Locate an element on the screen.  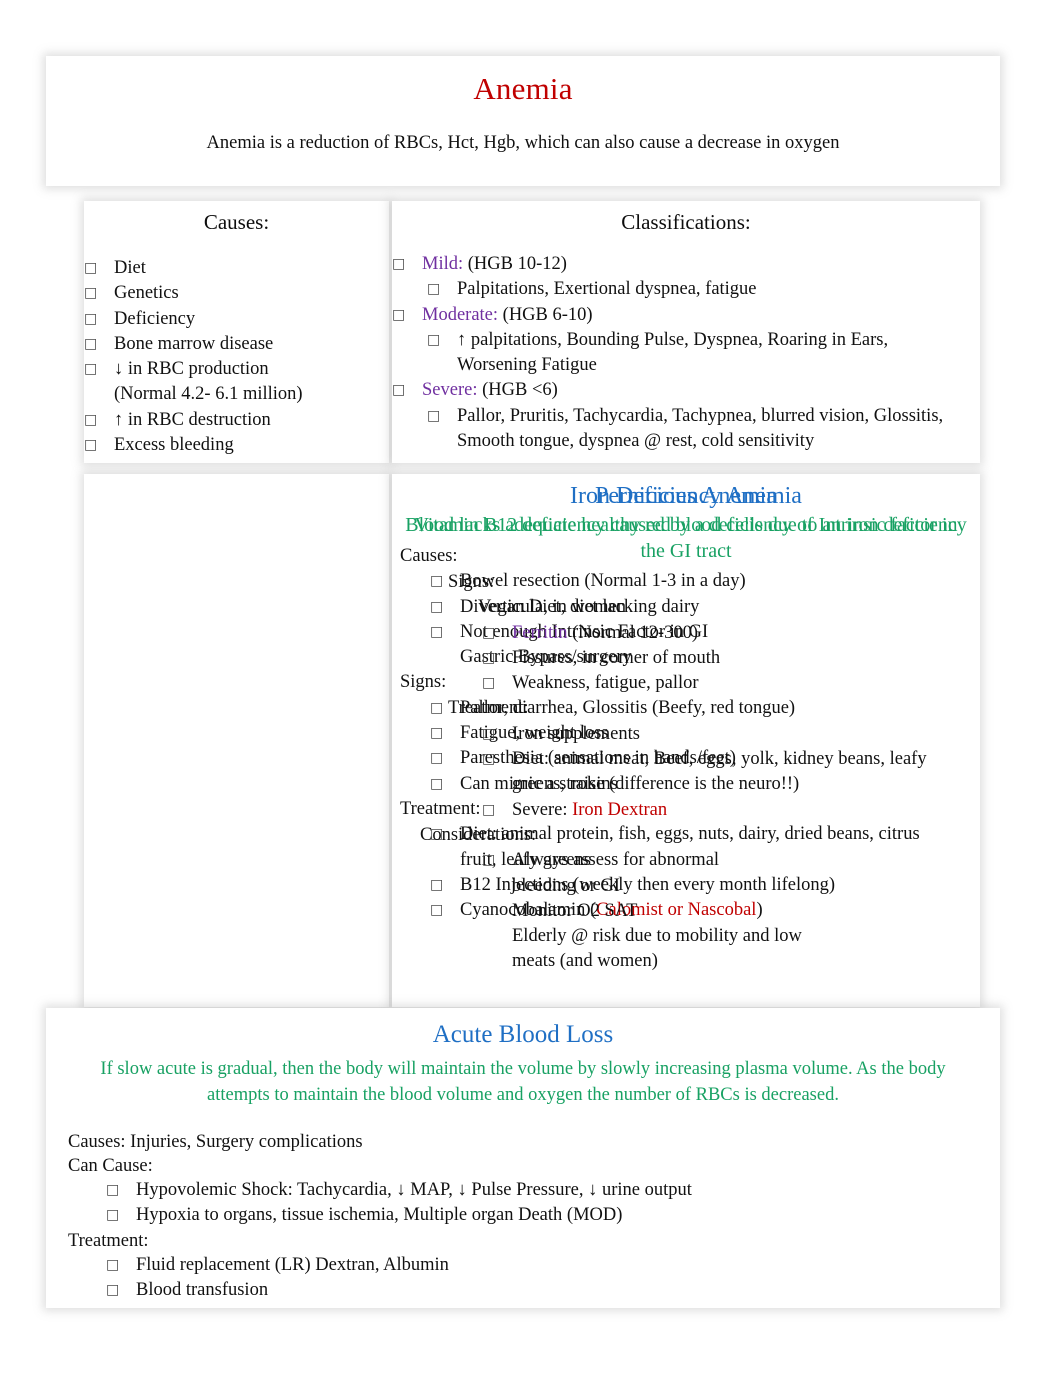
acute-treatment-item: Blood transfusion is located at coordinates (202, 1289).